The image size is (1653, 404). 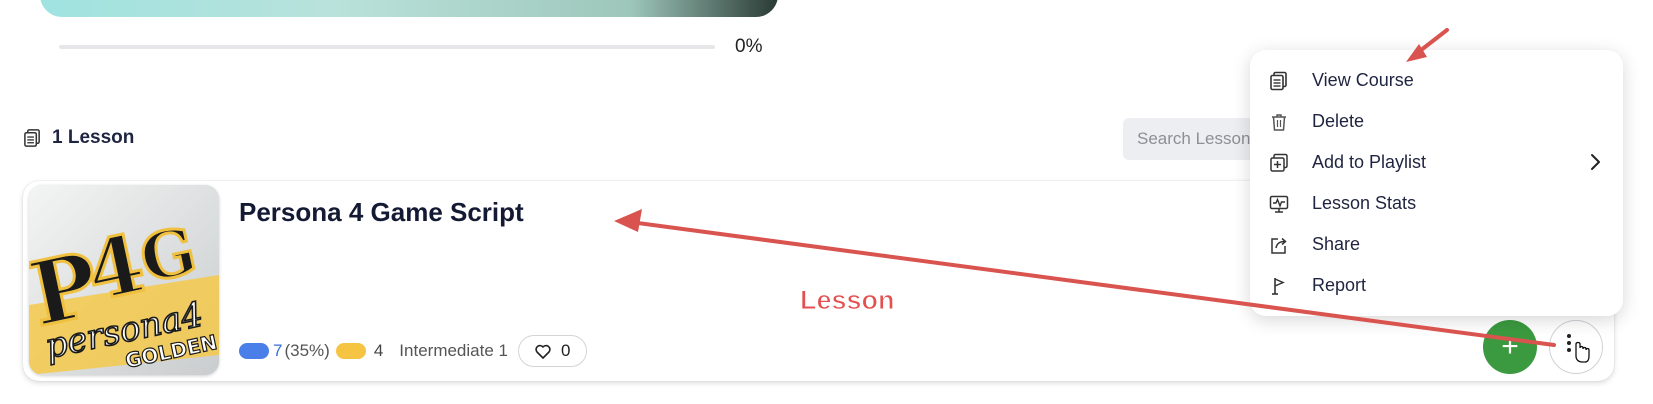 I want to click on menu-item-add-to-playlist: Add to Playlist, so click(x=1436, y=162).